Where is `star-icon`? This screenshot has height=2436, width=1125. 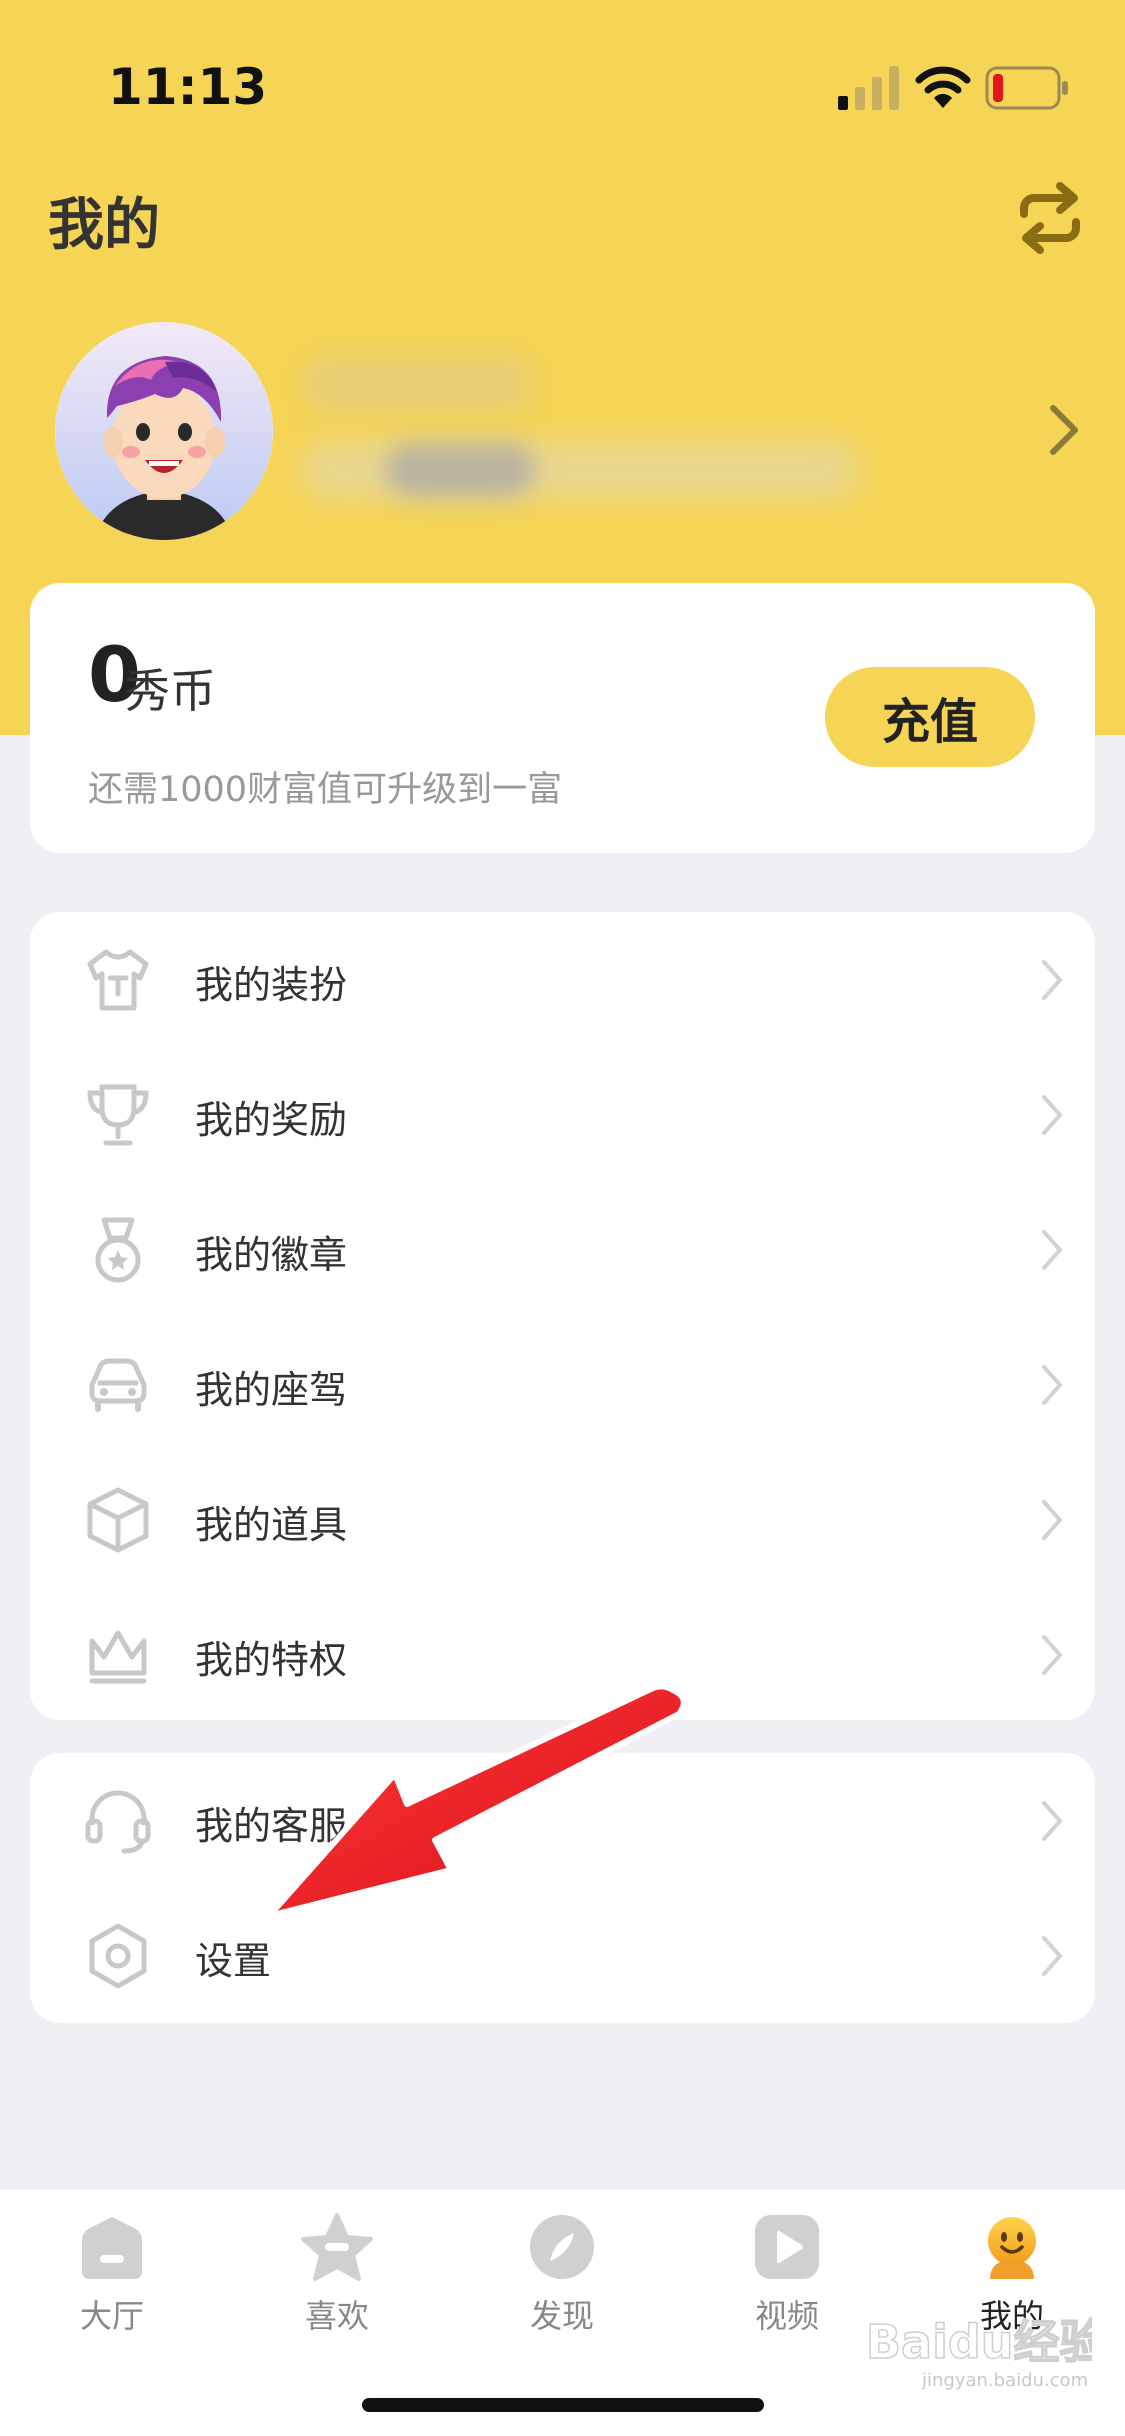
star-icon is located at coordinates (337, 2247).